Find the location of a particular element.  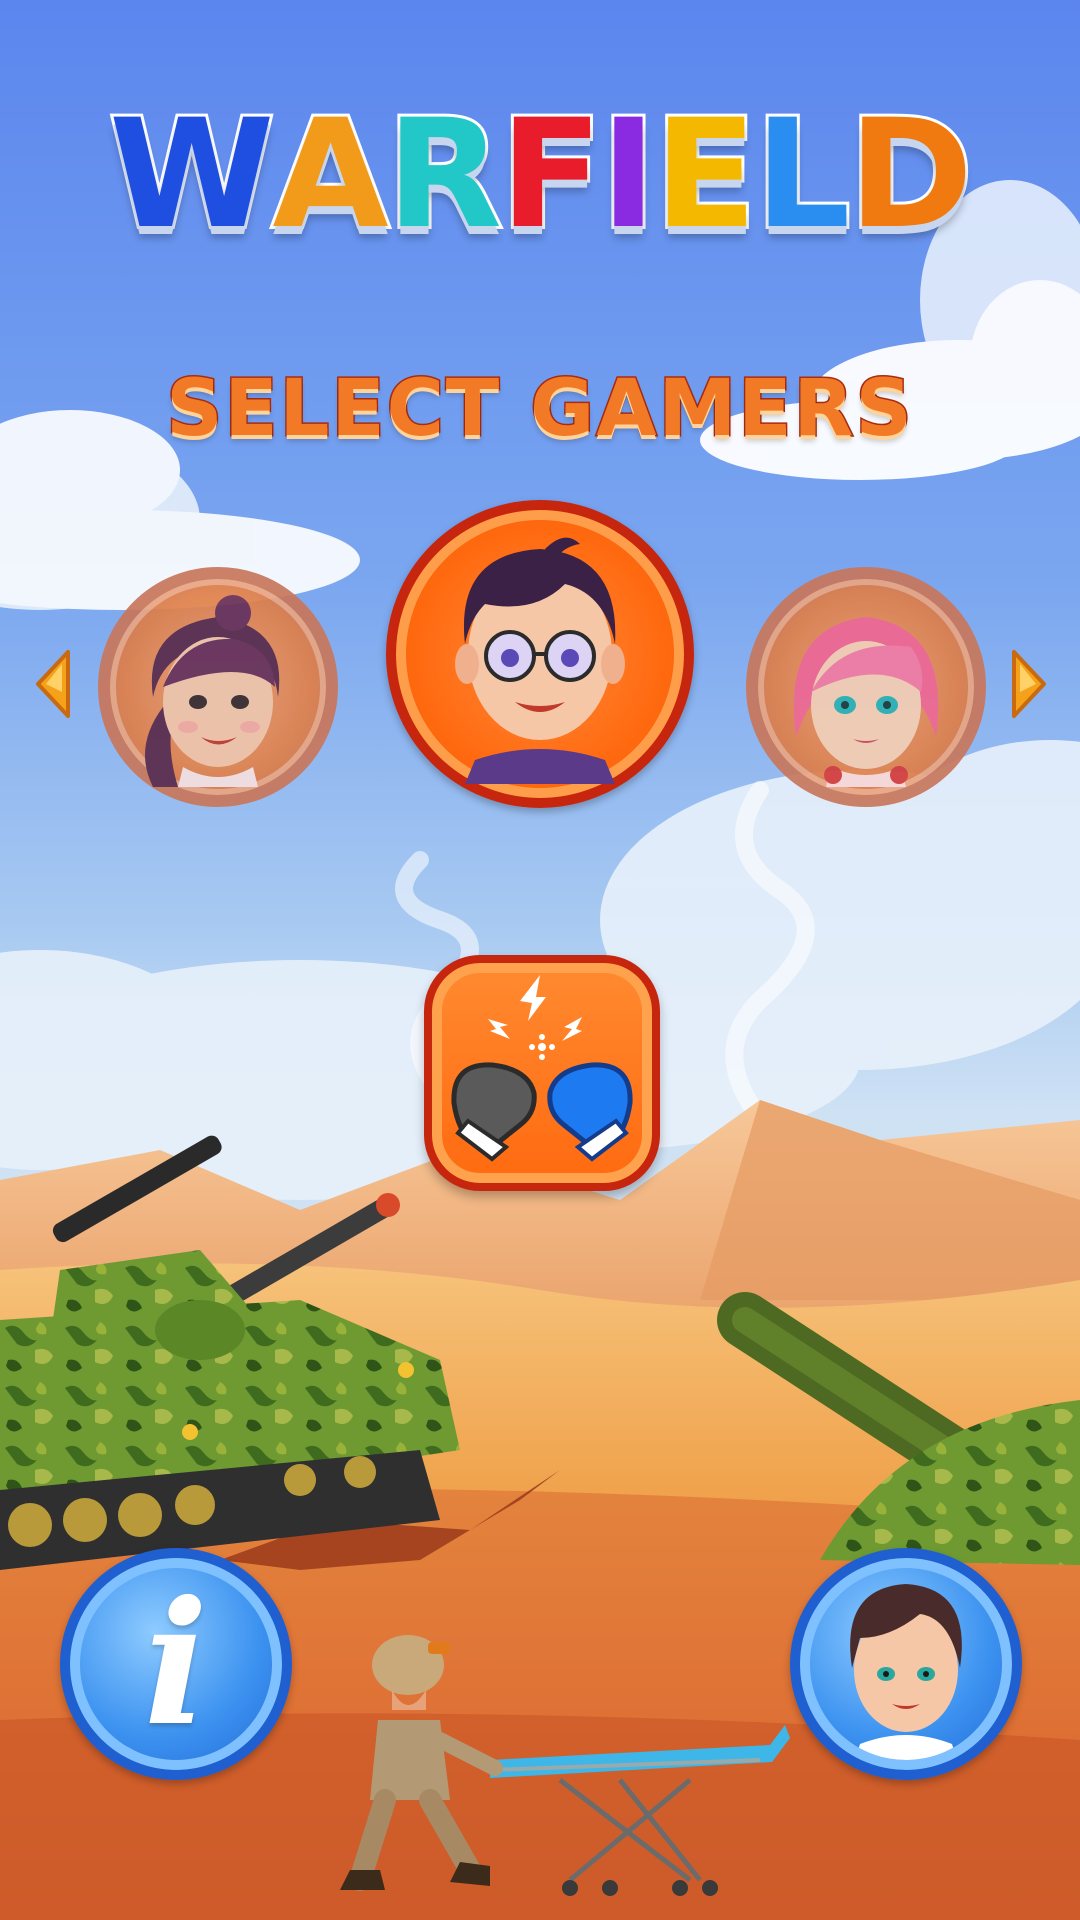

boxing-gloves-icon is located at coordinates (542, 1068).